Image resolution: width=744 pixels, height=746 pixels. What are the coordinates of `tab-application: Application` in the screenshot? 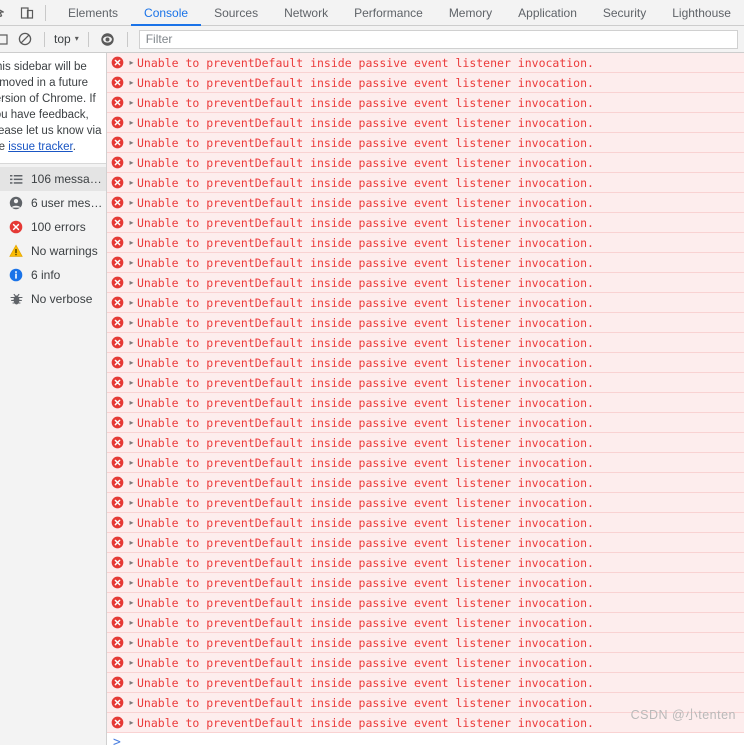 It's located at (547, 12).